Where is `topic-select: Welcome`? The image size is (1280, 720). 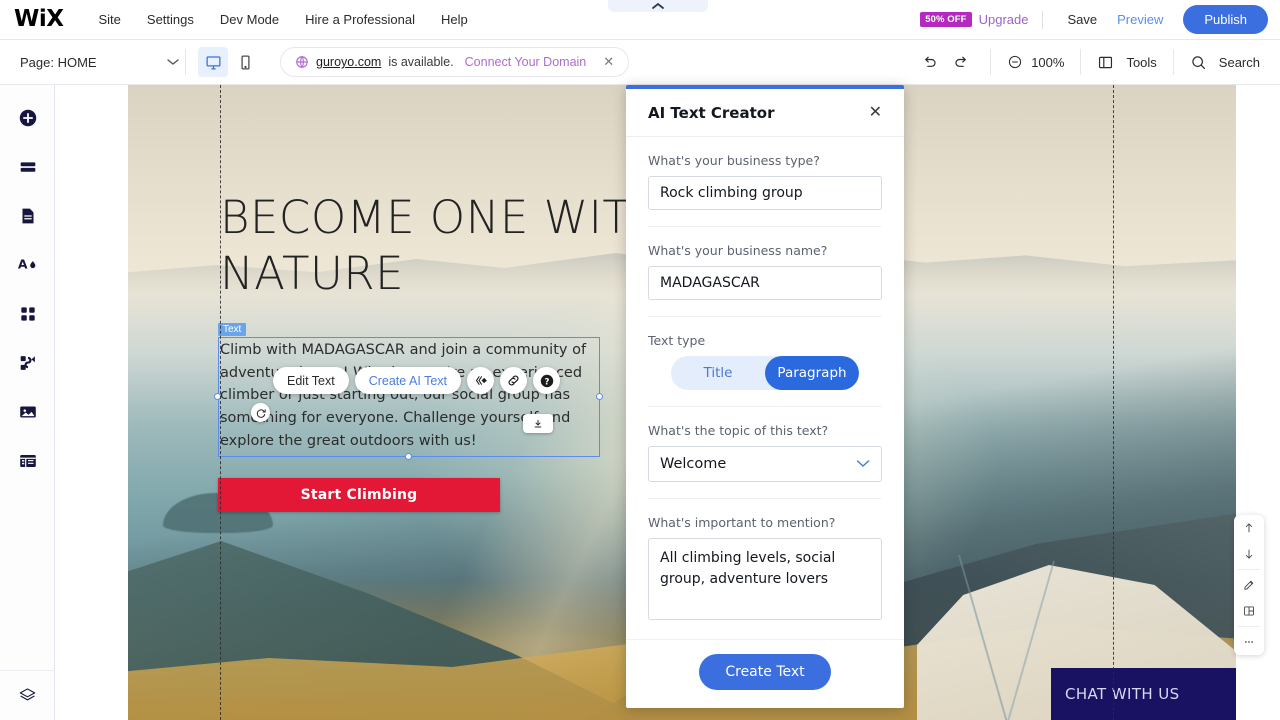 topic-select: Welcome is located at coordinates (765, 464).